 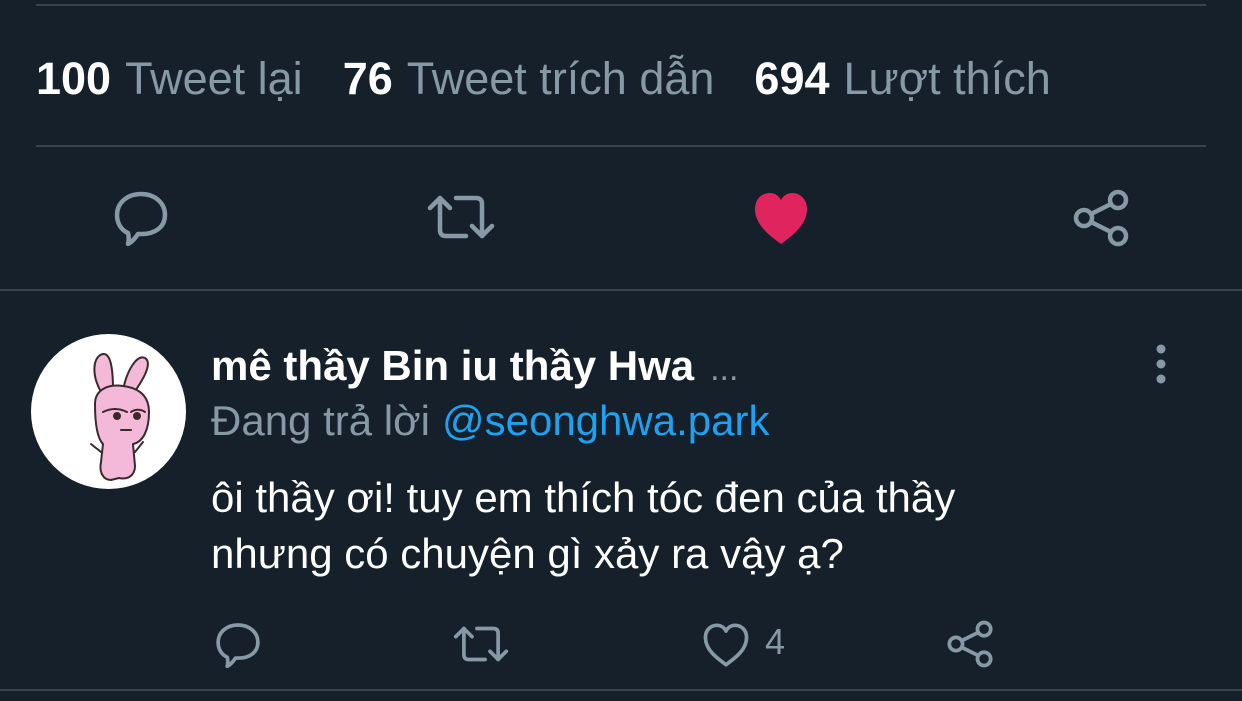 What do you see at coordinates (947, 78) in the screenshot?
I see `like-label: Lượt thích` at bounding box center [947, 78].